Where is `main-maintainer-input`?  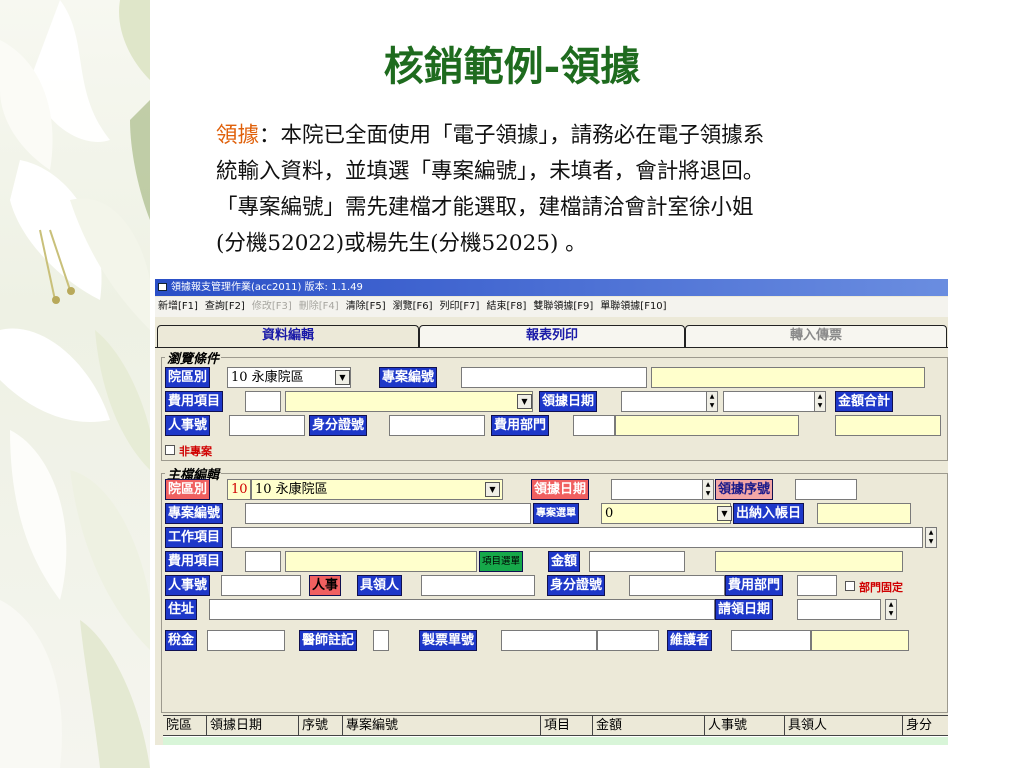
main-maintainer-input is located at coordinates (771, 640).